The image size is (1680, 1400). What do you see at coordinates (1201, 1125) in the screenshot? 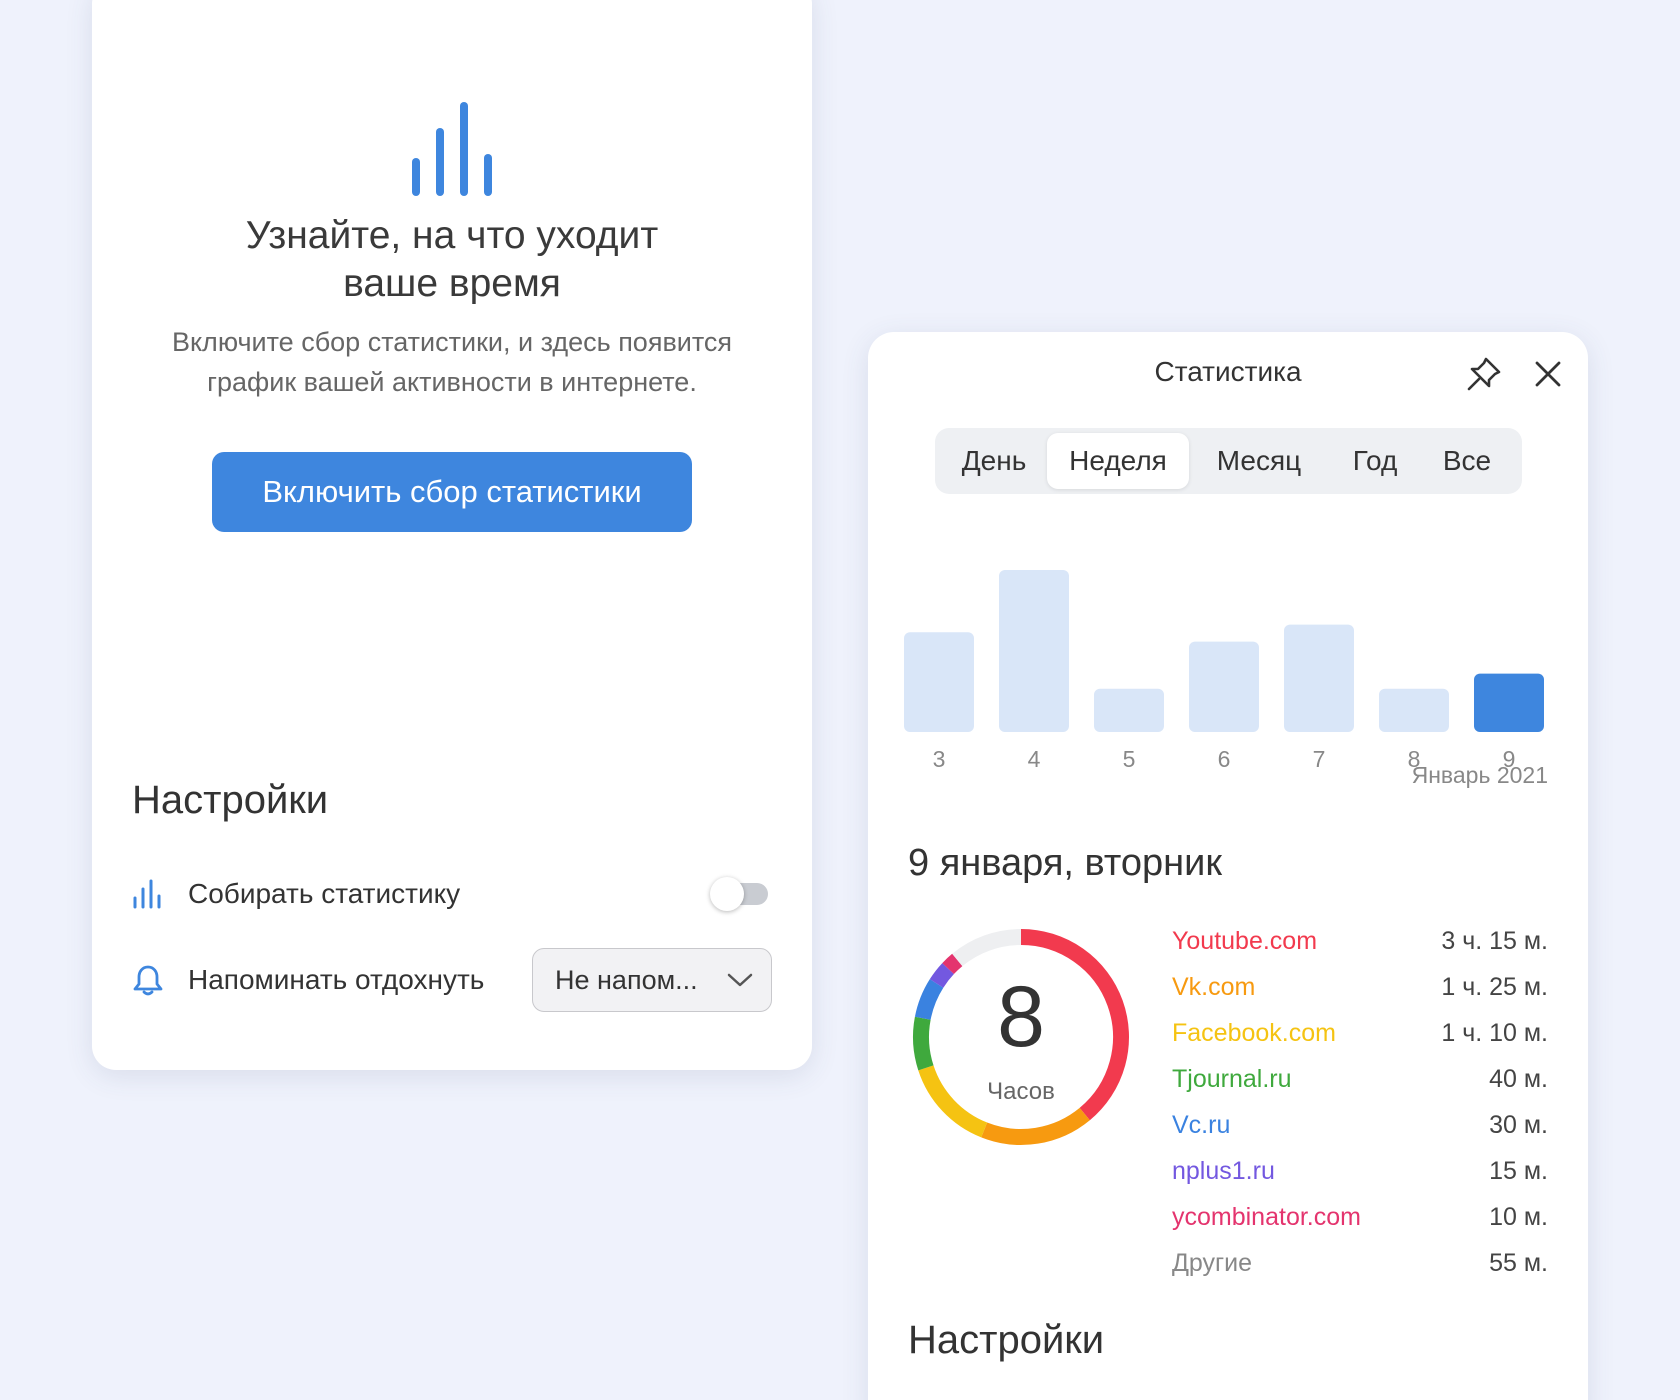
I see `site-name: Vc.ru` at bounding box center [1201, 1125].